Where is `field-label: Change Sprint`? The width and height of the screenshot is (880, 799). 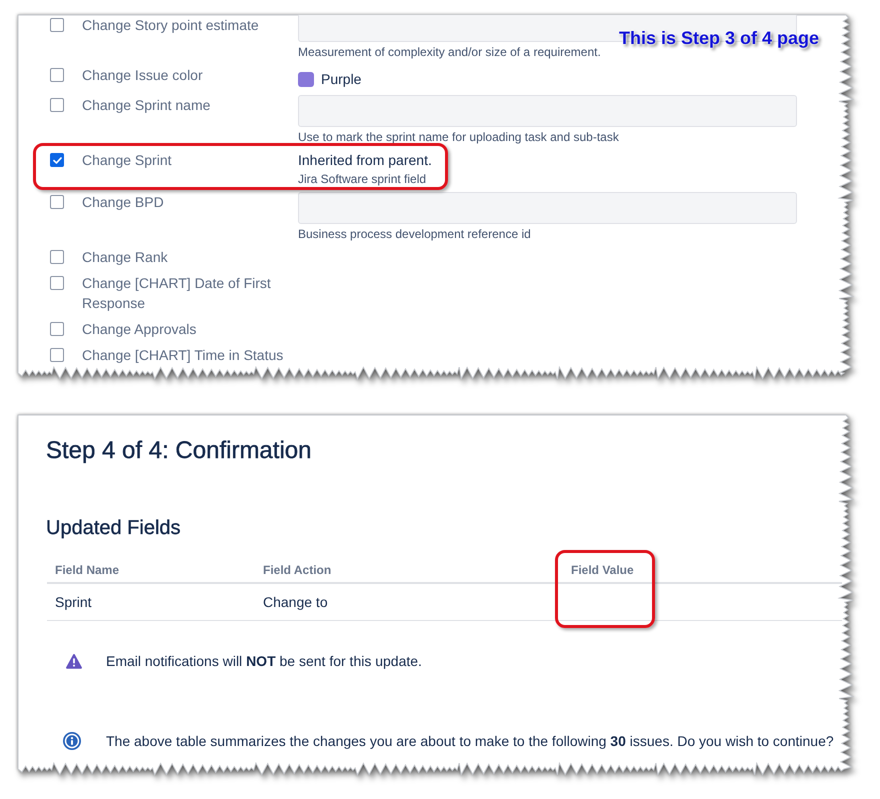
field-label: Change Sprint is located at coordinates (127, 160).